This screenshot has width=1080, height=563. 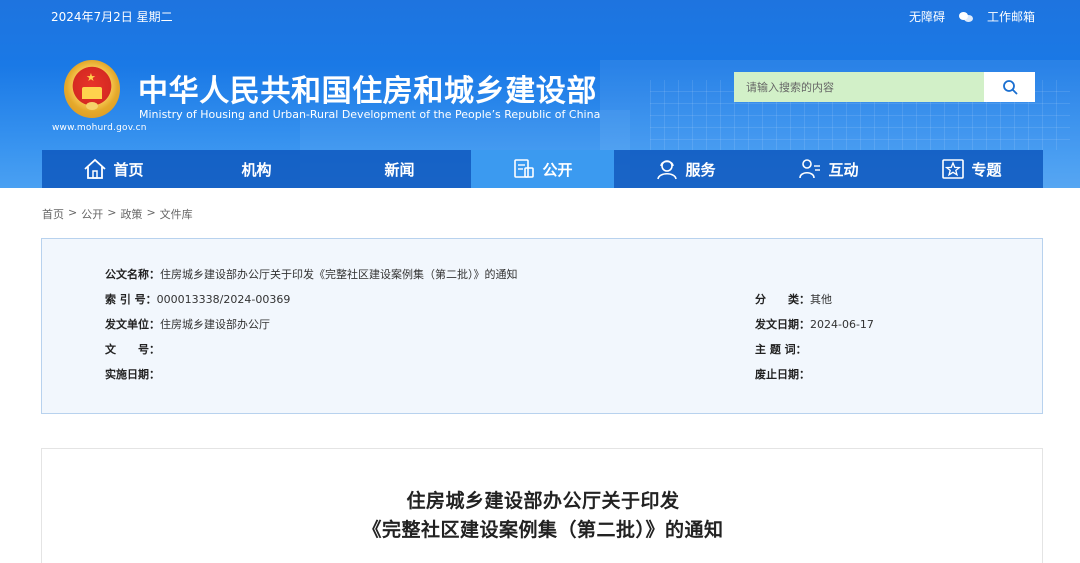 I want to click on nav-interaction: 互动, so click(x=828, y=169).